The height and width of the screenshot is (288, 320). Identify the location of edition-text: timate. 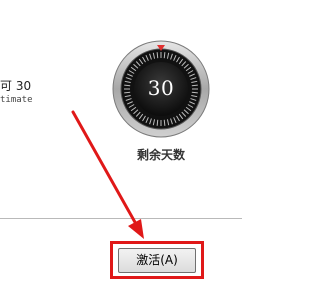
(16, 100).